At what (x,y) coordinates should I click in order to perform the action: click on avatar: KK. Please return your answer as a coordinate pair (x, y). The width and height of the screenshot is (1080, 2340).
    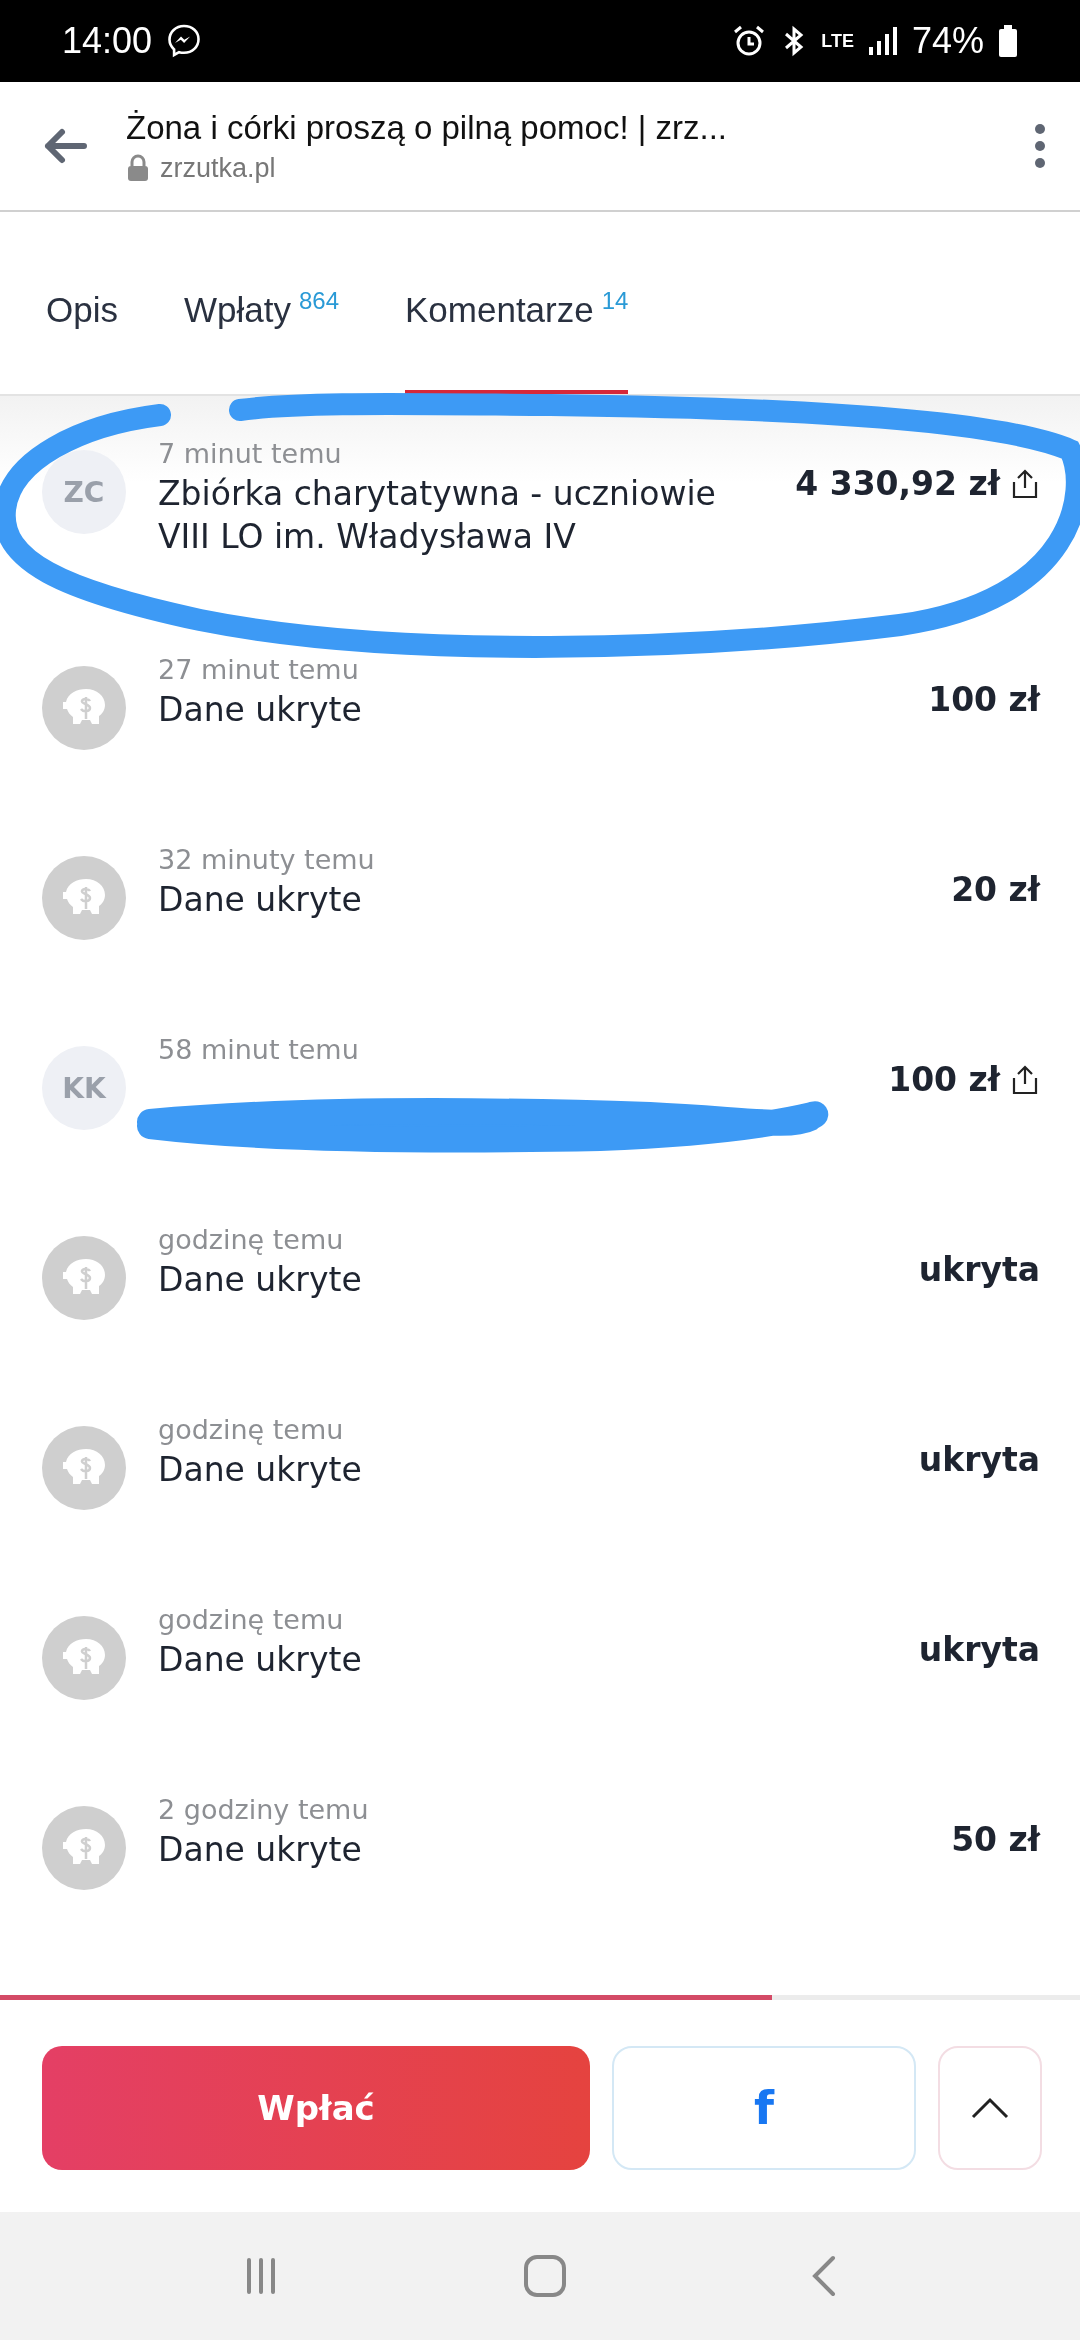
    Looking at the image, I should click on (84, 1088).